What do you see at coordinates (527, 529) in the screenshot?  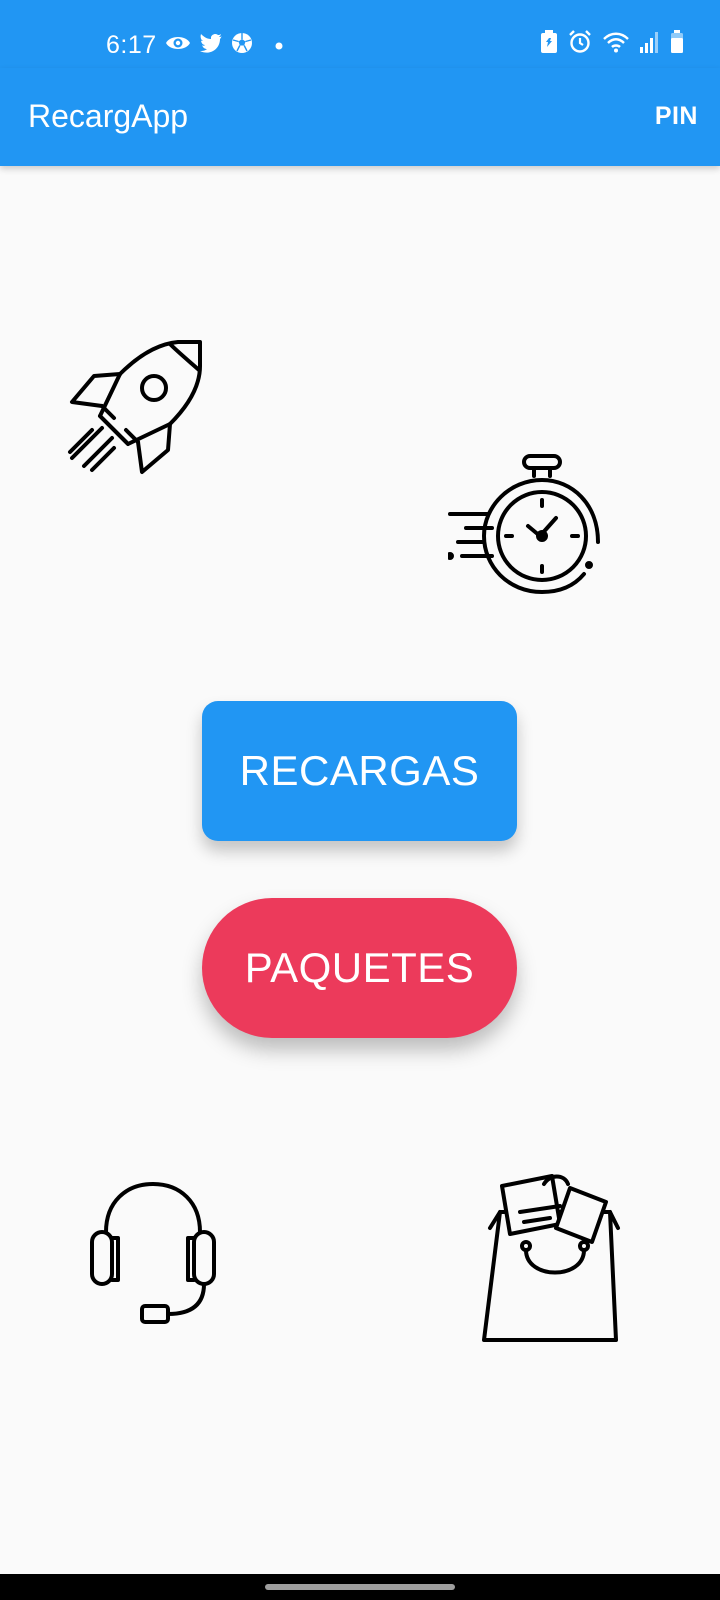 I see `stopwatch-icon` at bounding box center [527, 529].